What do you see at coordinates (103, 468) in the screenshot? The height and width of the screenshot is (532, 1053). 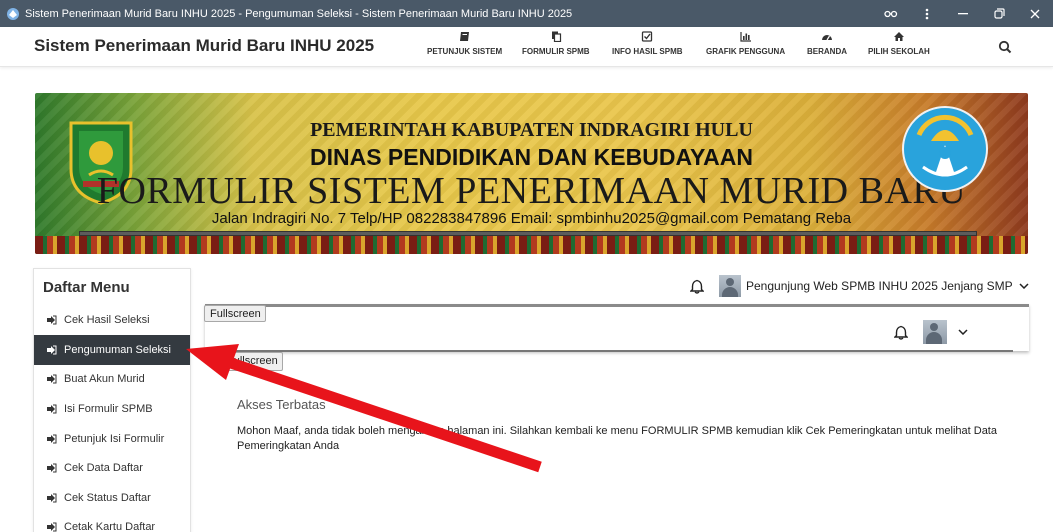 I see `sidebar-item-label: Cek Data Daftar` at bounding box center [103, 468].